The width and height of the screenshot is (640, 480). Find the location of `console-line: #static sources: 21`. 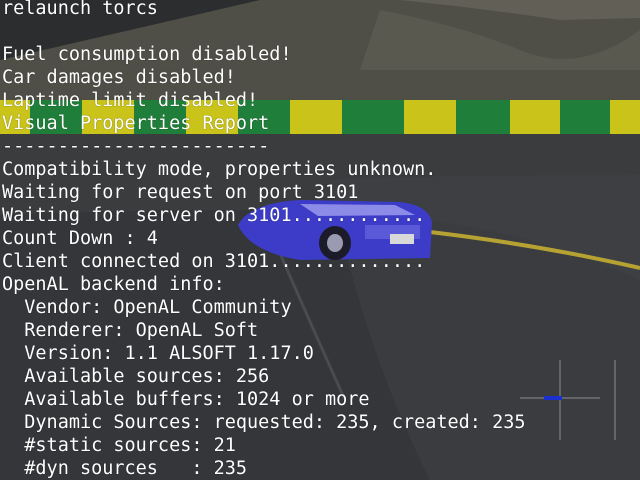

console-line: #static sources: 21 is located at coordinates (119, 445).